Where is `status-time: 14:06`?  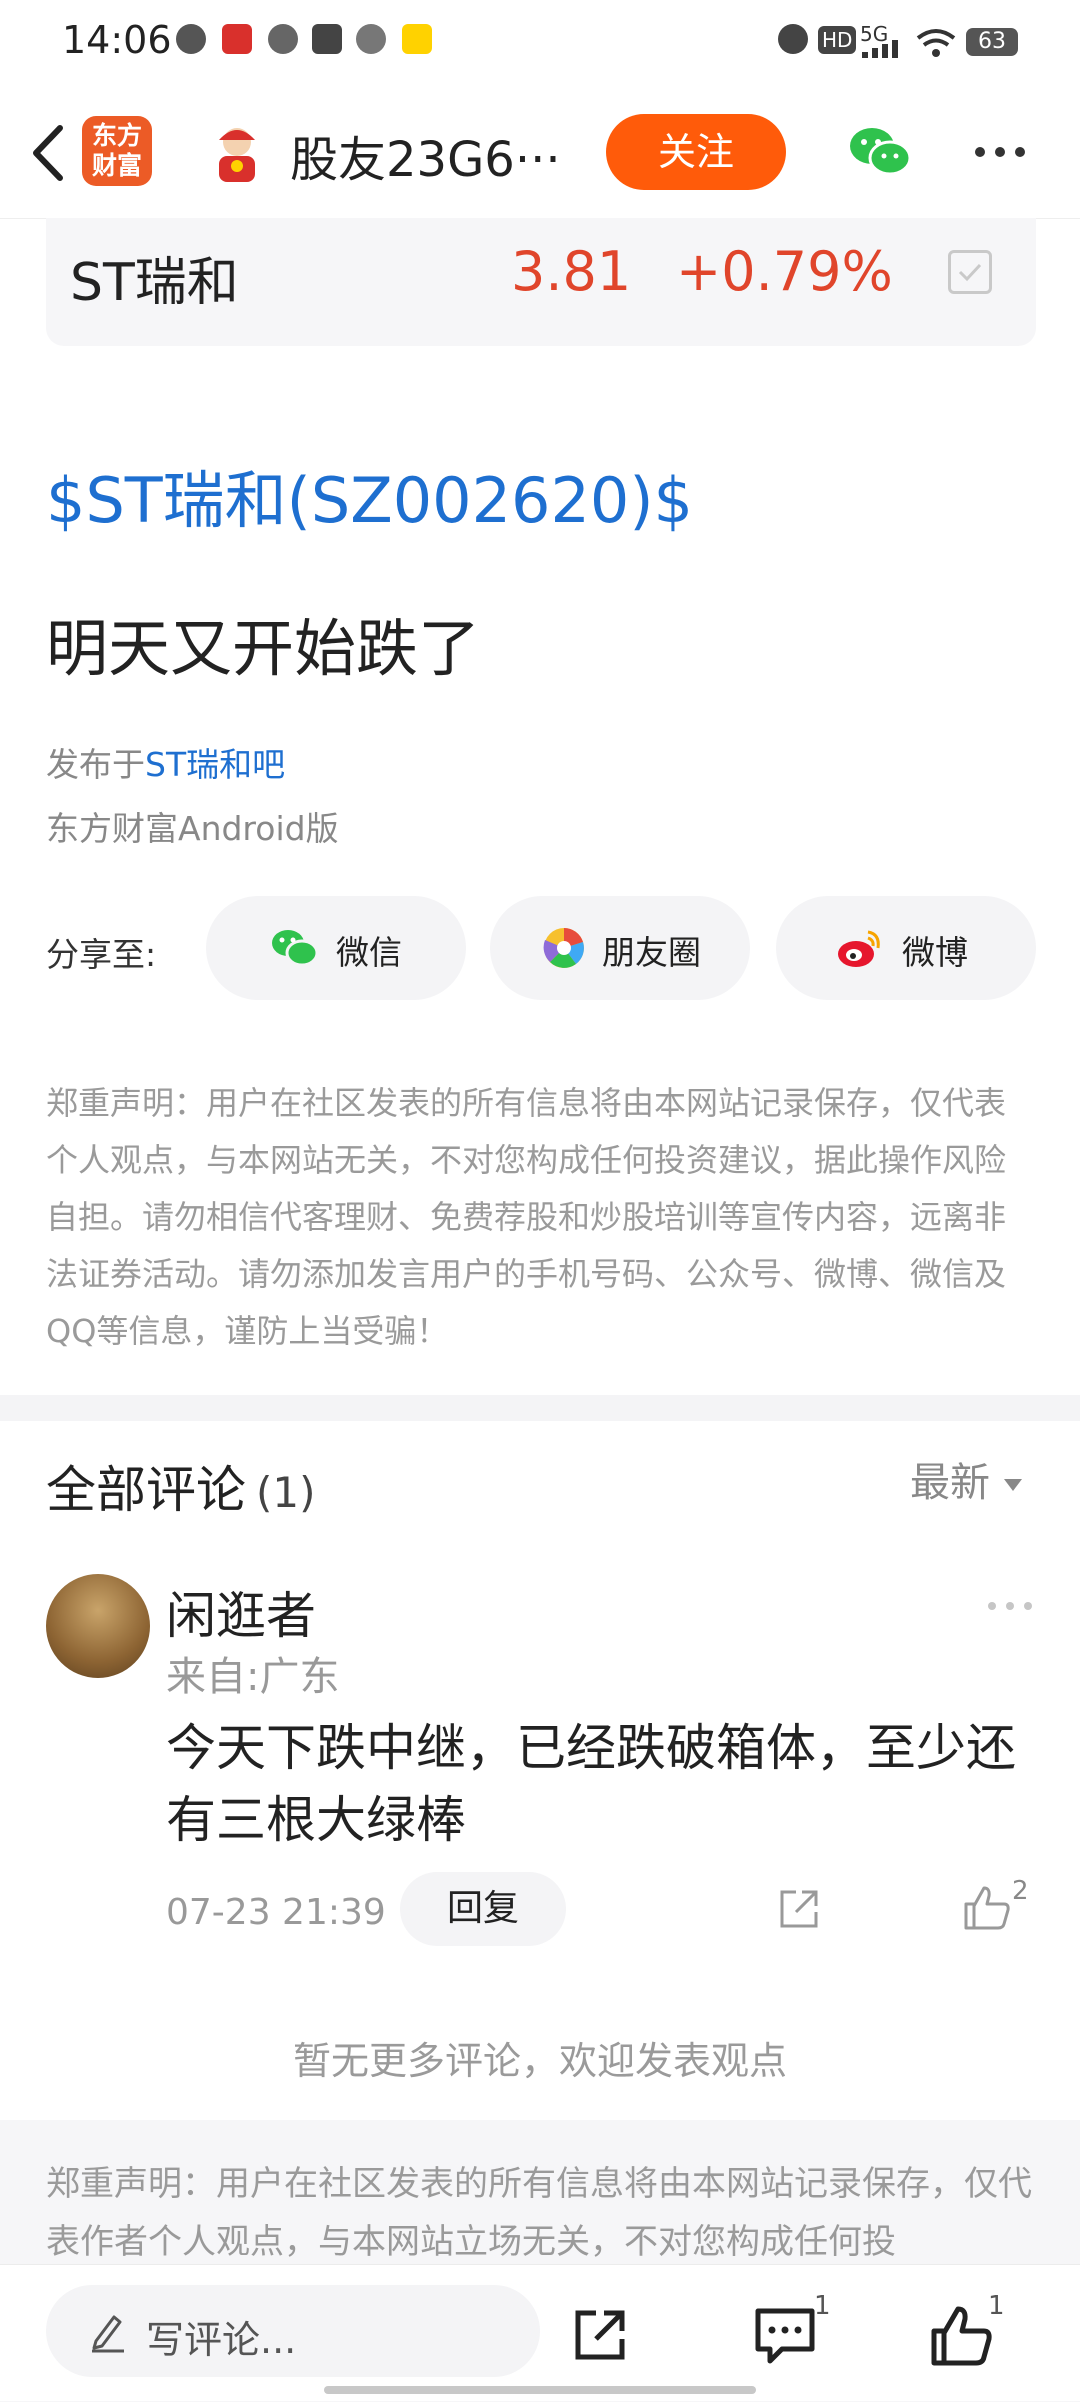 status-time: 14:06 is located at coordinates (117, 40).